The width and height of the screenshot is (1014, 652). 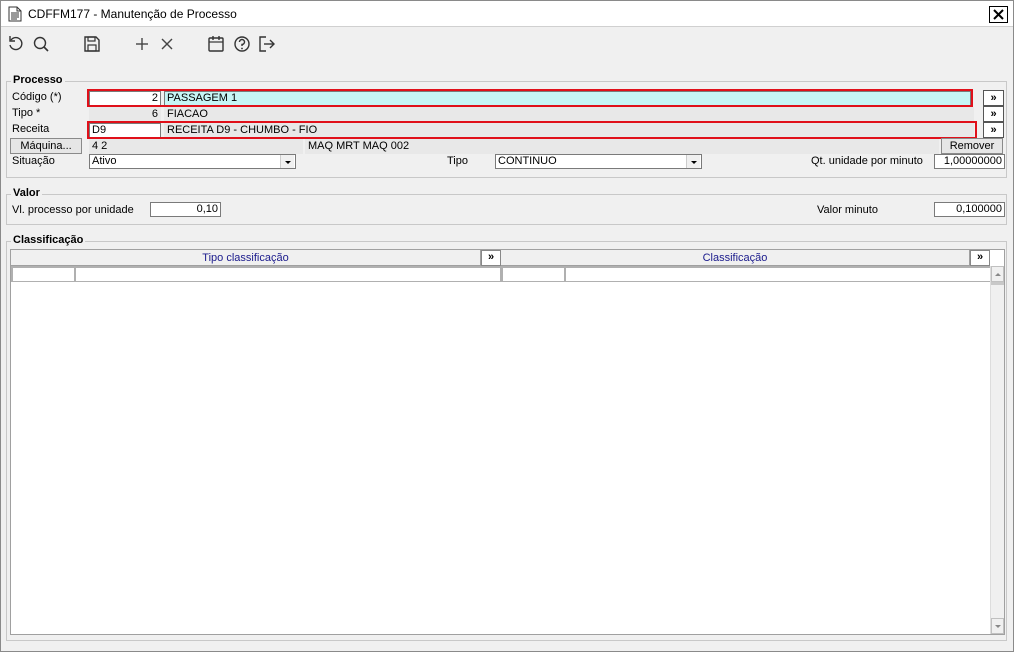 What do you see at coordinates (185, 209) in the screenshot?
I see `vl-processo-field: 0,10` at bounding box center [185, 209].